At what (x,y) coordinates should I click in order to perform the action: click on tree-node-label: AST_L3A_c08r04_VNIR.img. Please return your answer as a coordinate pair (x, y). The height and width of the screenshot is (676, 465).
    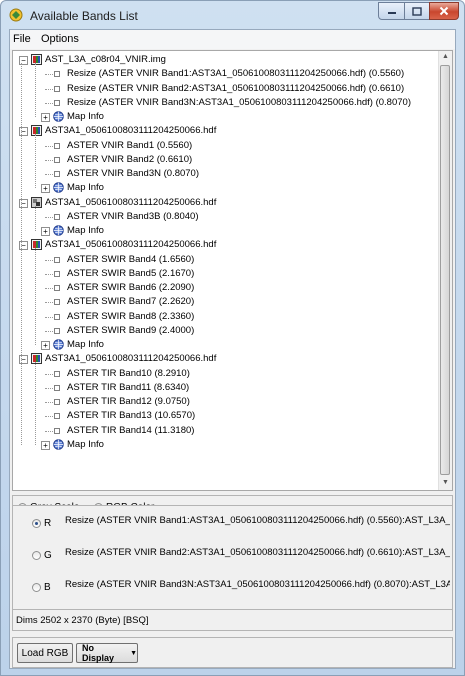
    Looking at the image, I should click on (105, 59).